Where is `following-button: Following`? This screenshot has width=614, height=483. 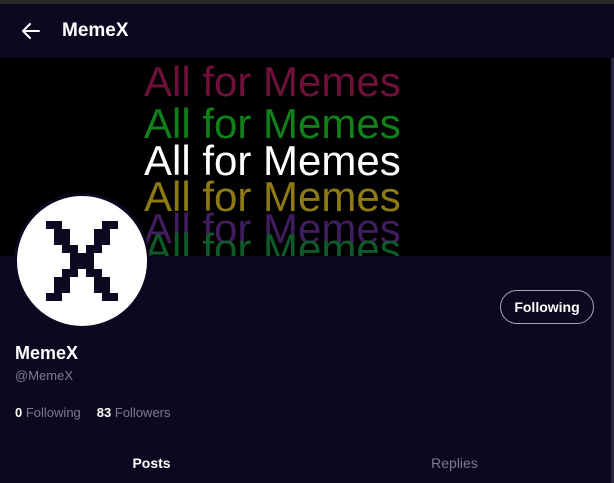
following-button: Following is located at coordinates (547, 307).